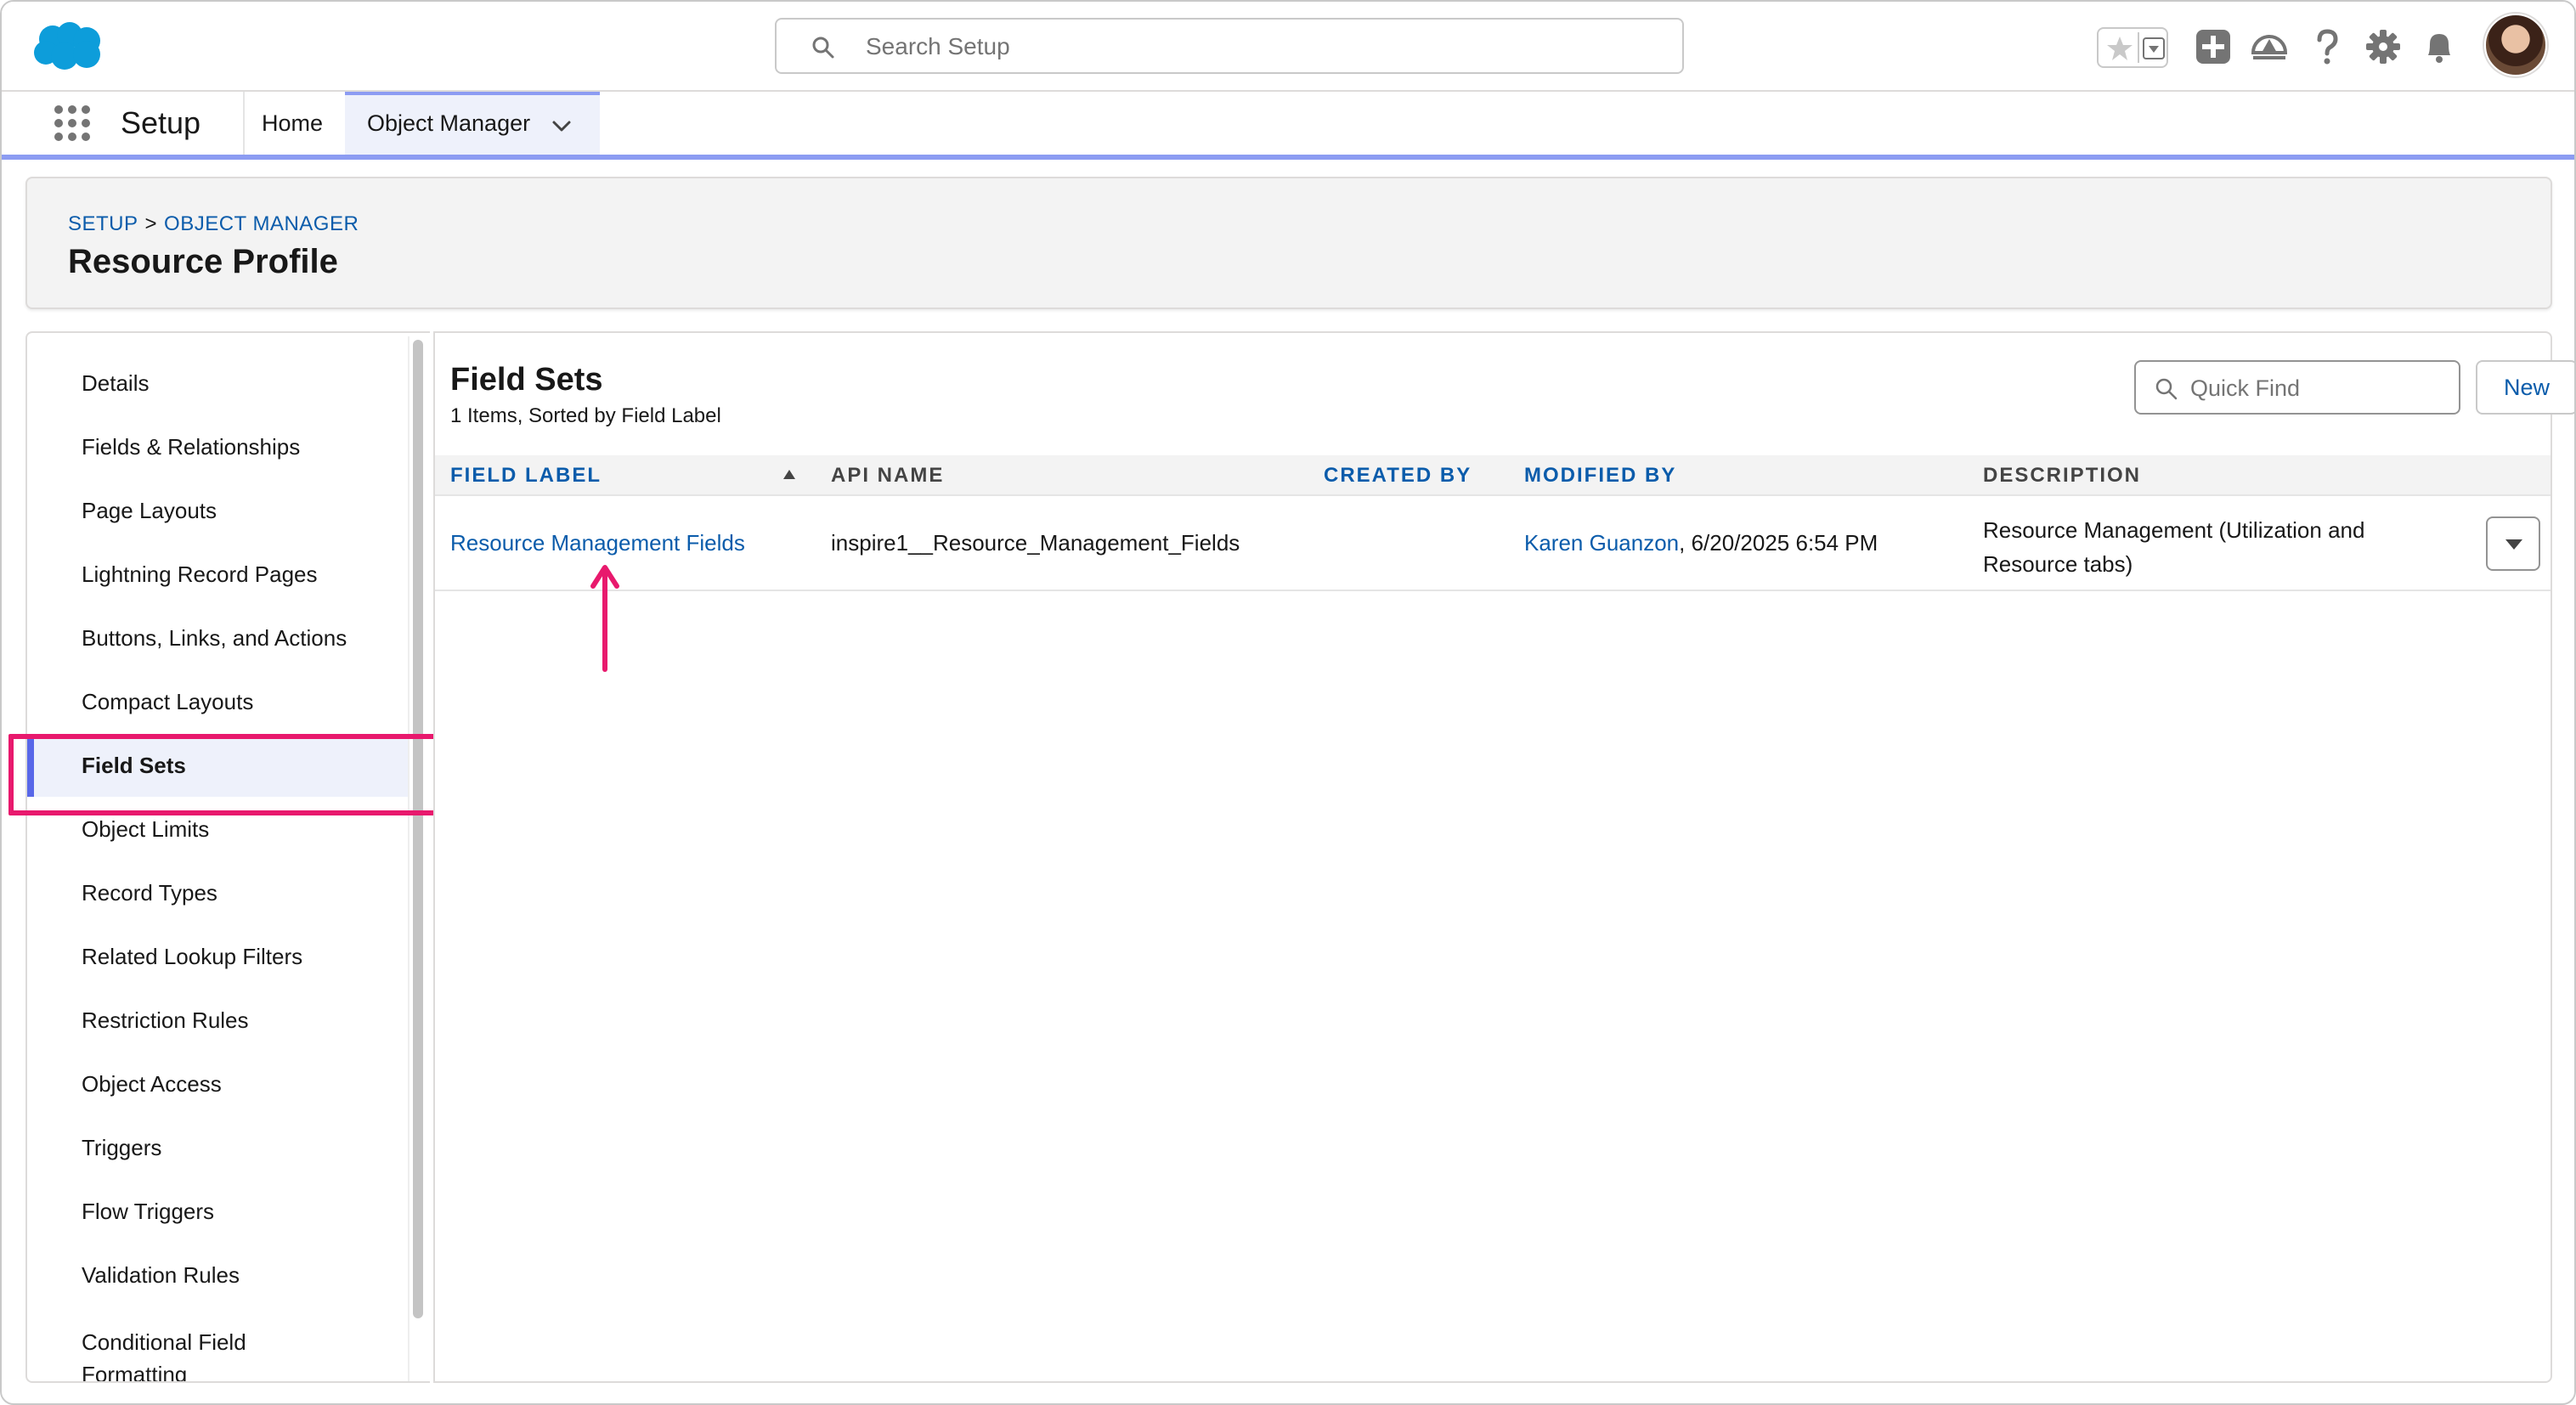 Image resolution: width=2576 pixels, height=1405 pixels. I want to click on sidebar-item-flow-triggers: Flow Triggers, so click(218, 1211).